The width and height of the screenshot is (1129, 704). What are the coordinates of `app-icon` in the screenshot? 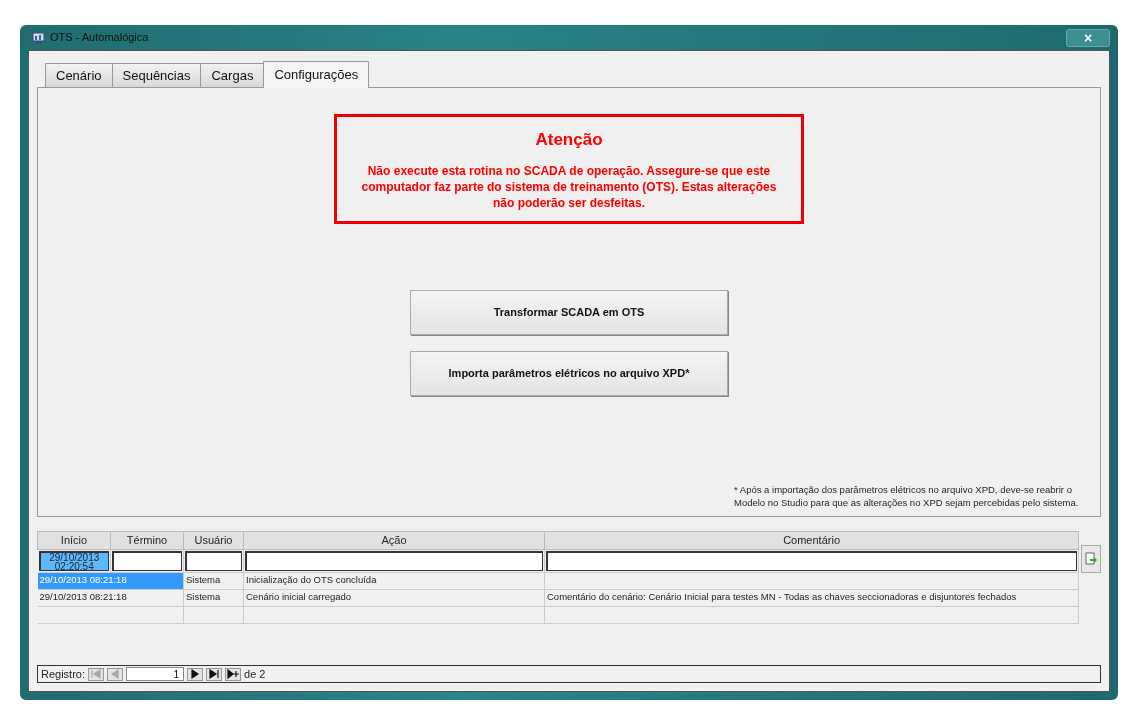 It's located at (39, 37).